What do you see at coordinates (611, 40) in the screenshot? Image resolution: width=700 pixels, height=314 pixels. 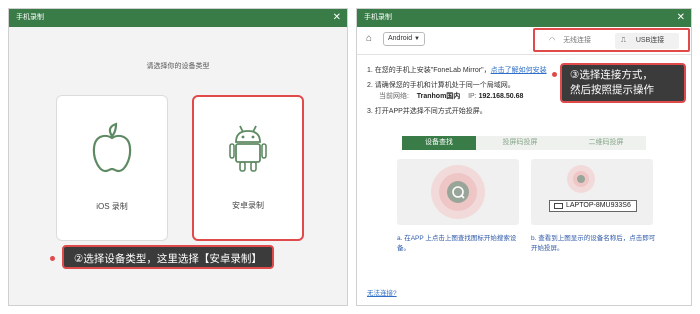 I see `connection-type-selector: ◠ 无线连接 ⎍ USB连接` at bounding box center [611, 40].